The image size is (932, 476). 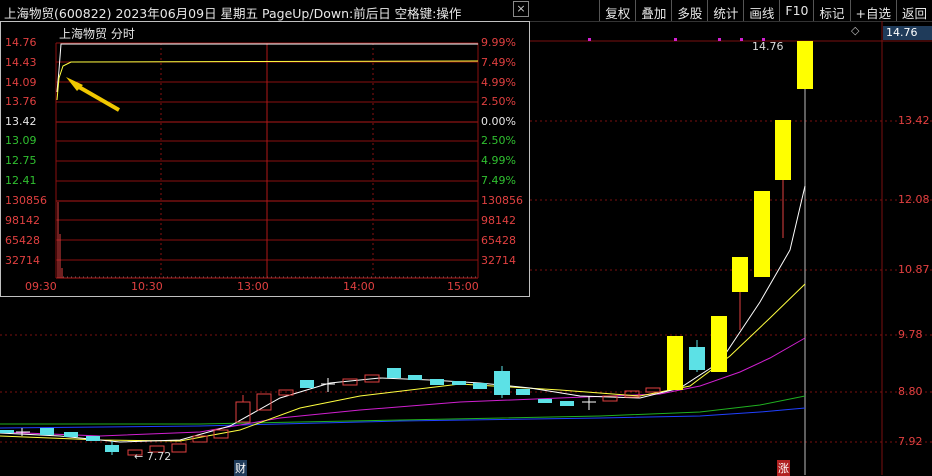 What do you see at coordinates (498, 121) in the screenshot?
I see `intraday-pct-label: 0.00%` at bounding box center [498, 121].